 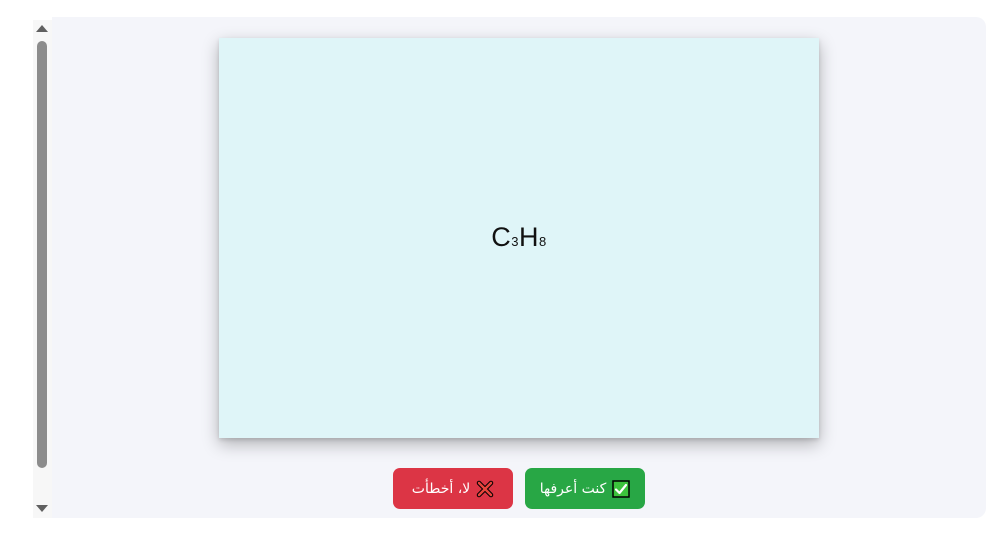 What do you see at coordinates (519, 488) in the screenshot?
I see `answer-buttons: لا، أخطأت كنت أعرفها` at bounding box center [519, 488].